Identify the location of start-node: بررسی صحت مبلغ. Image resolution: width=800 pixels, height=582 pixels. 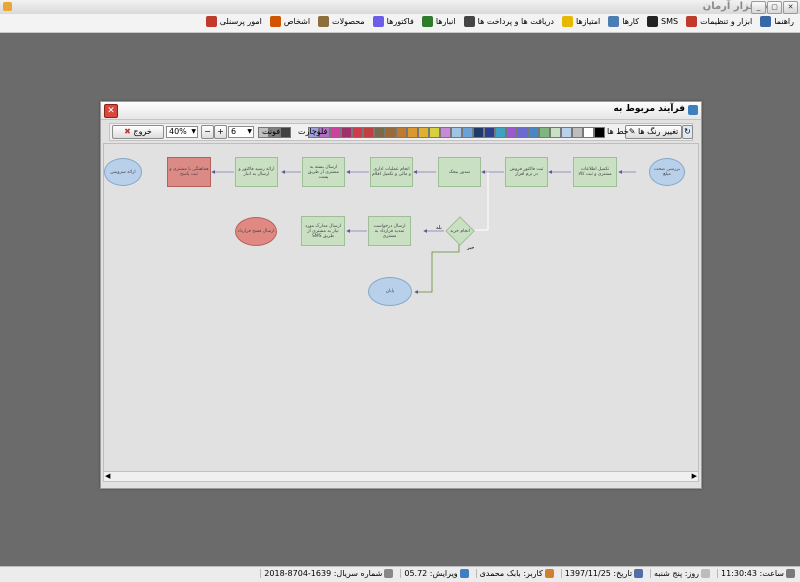
(667, 172).